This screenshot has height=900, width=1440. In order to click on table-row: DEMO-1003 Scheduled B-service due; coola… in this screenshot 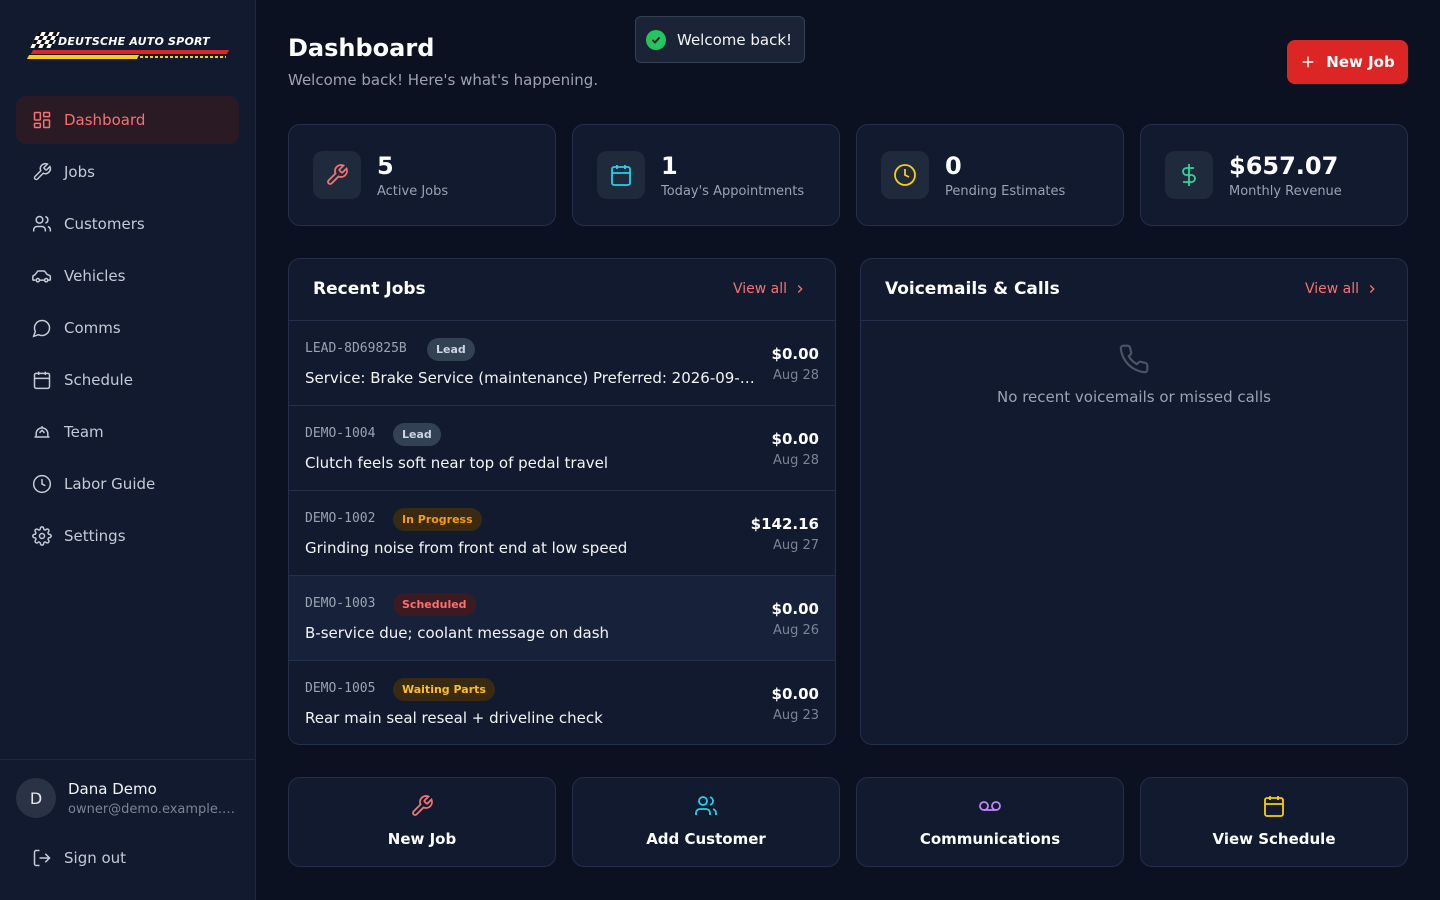, I will do `click(562, 618)`.